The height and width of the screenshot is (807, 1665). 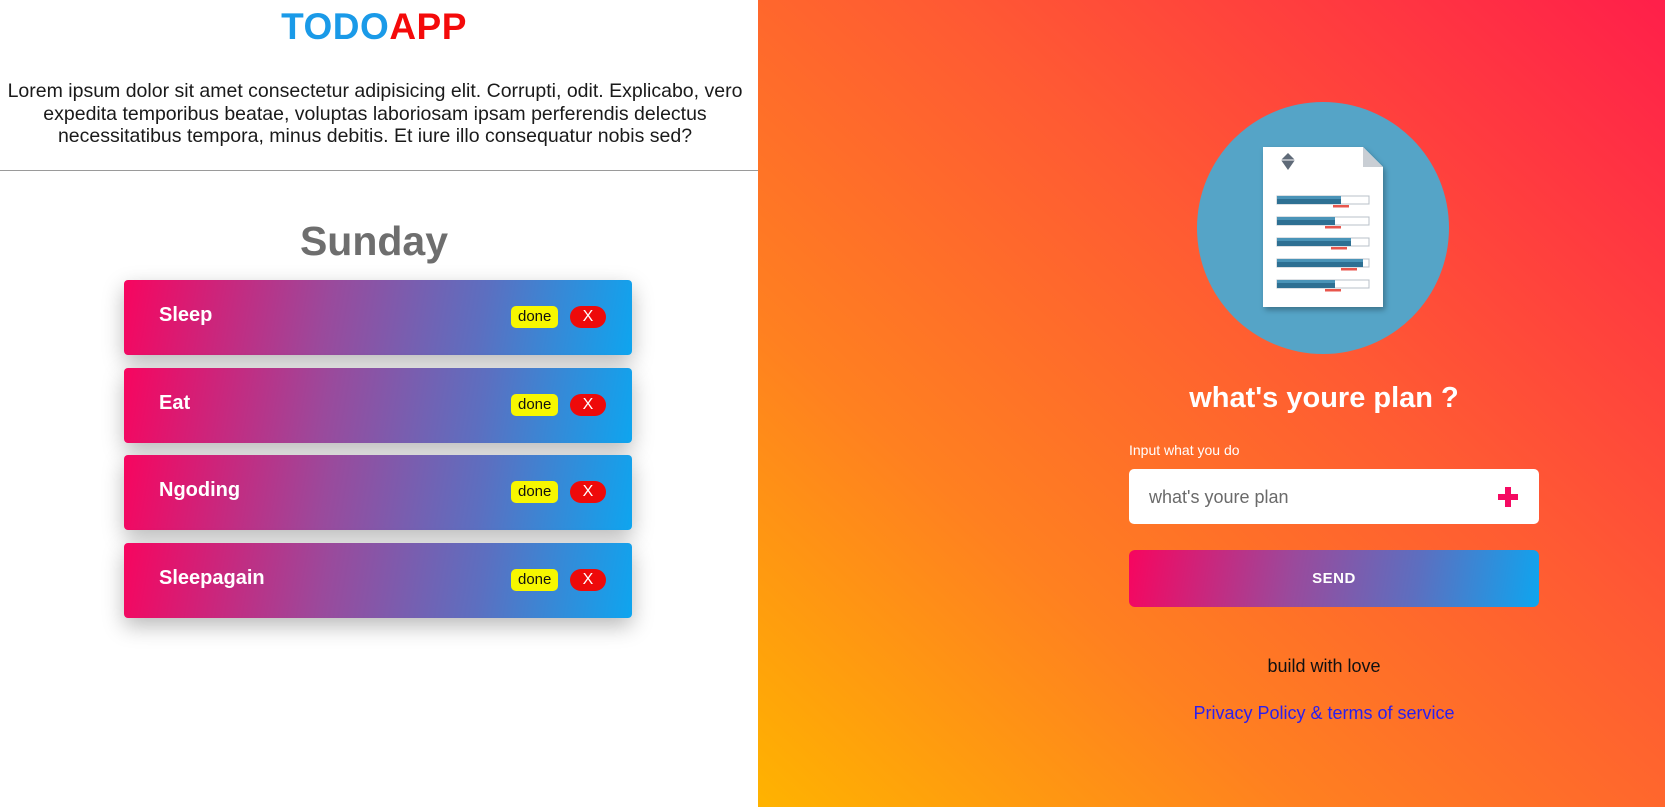 I want to click on task-title: Sleepagain, so click(x=212, y=577).